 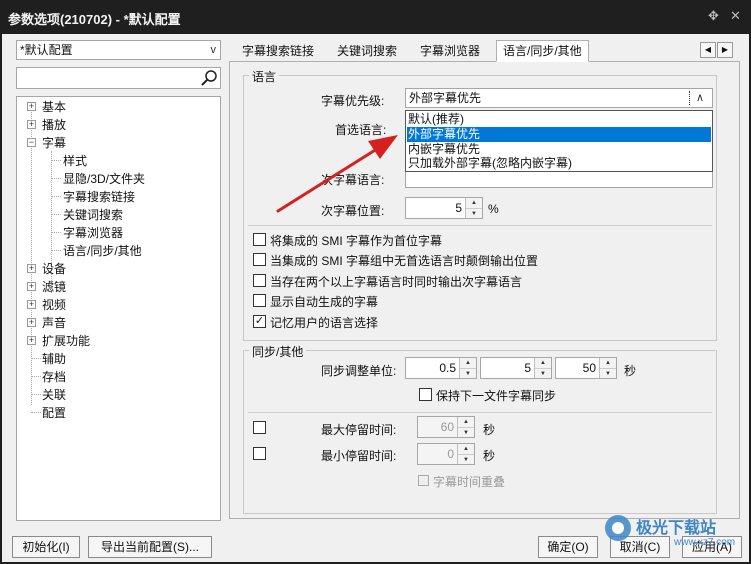 What do you see at coordinates (446, 427) in the screenshot?
I see `max-duration-stepper: 60 ▲ ▼` at bounding box center [446, 427].